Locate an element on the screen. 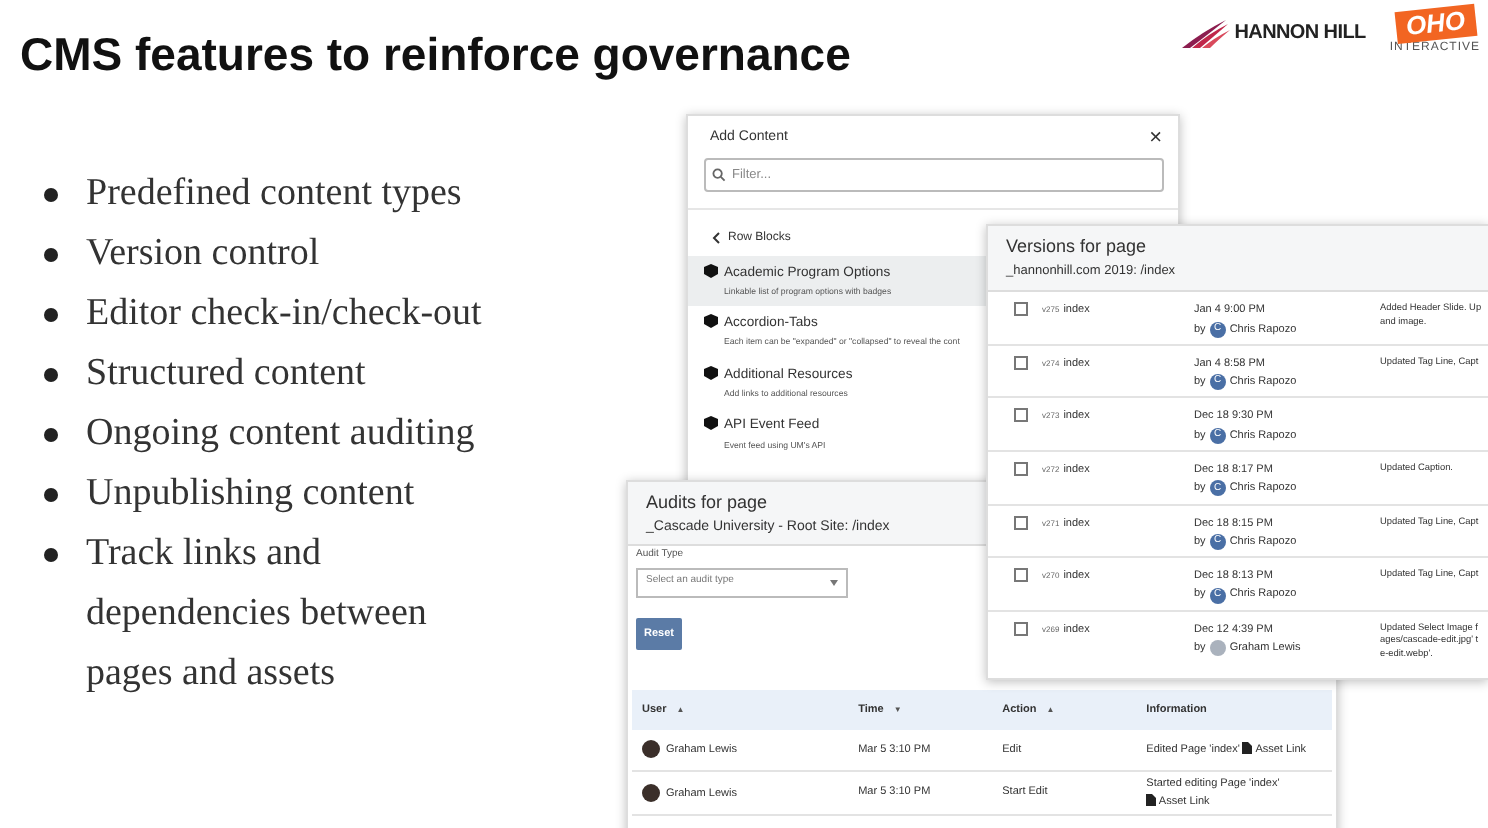  caret-icon is located at coordinates (834, 582).